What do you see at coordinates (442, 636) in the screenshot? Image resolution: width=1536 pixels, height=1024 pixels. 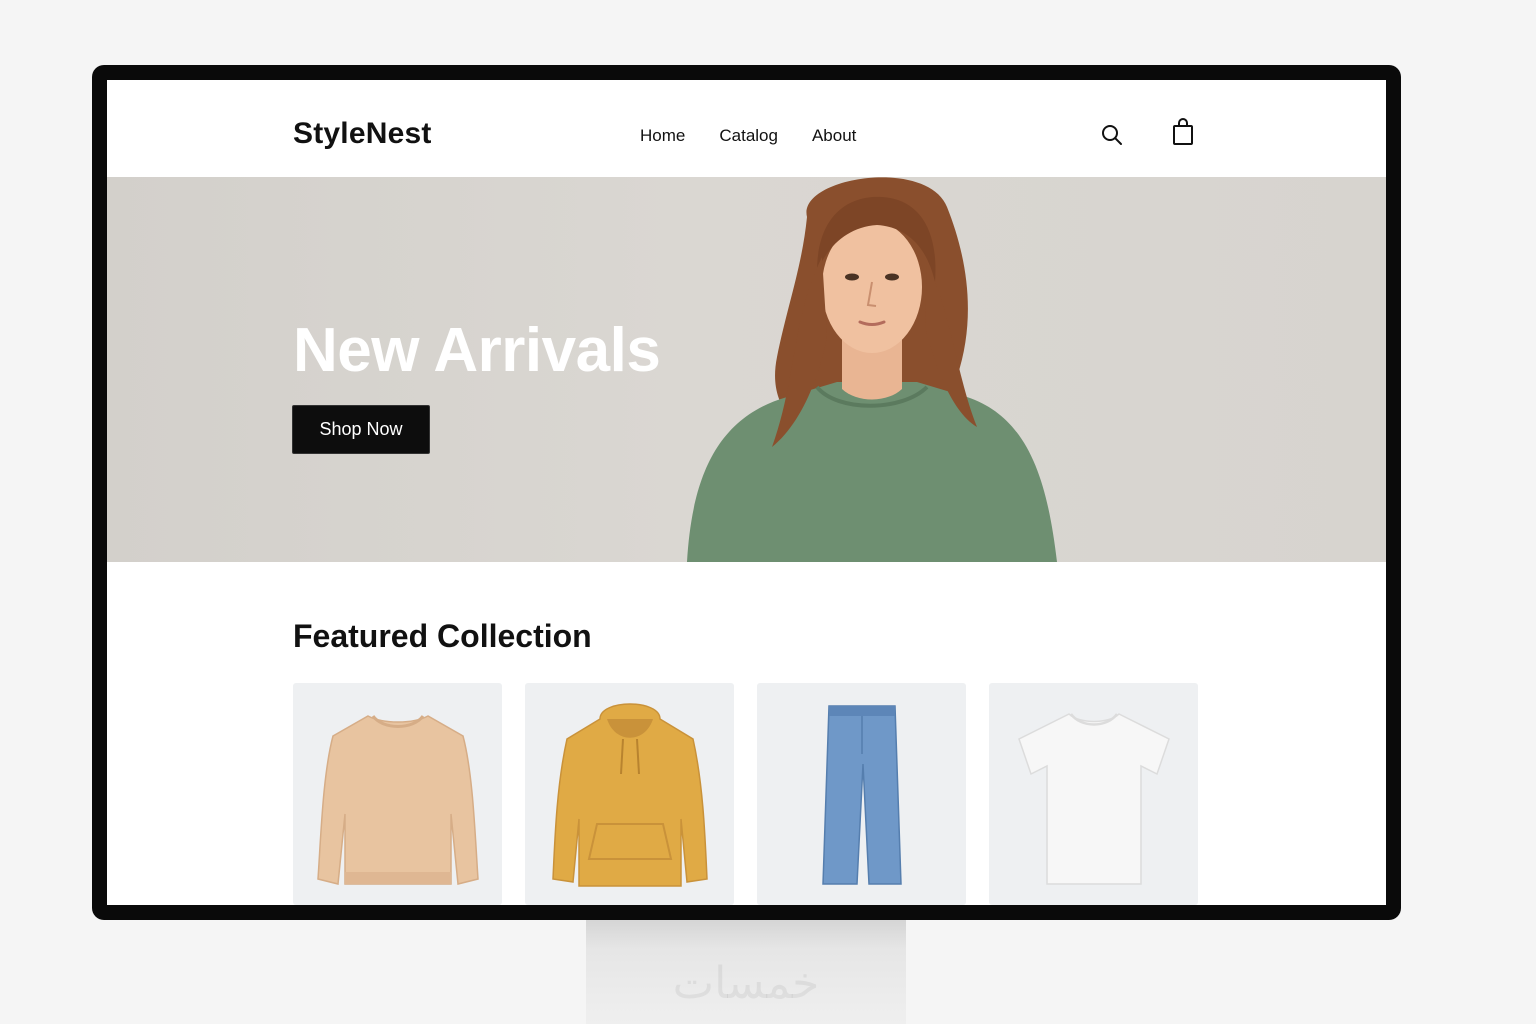 I see `featured-collection-title: Featured Collection` at bounding box center [442, 636].